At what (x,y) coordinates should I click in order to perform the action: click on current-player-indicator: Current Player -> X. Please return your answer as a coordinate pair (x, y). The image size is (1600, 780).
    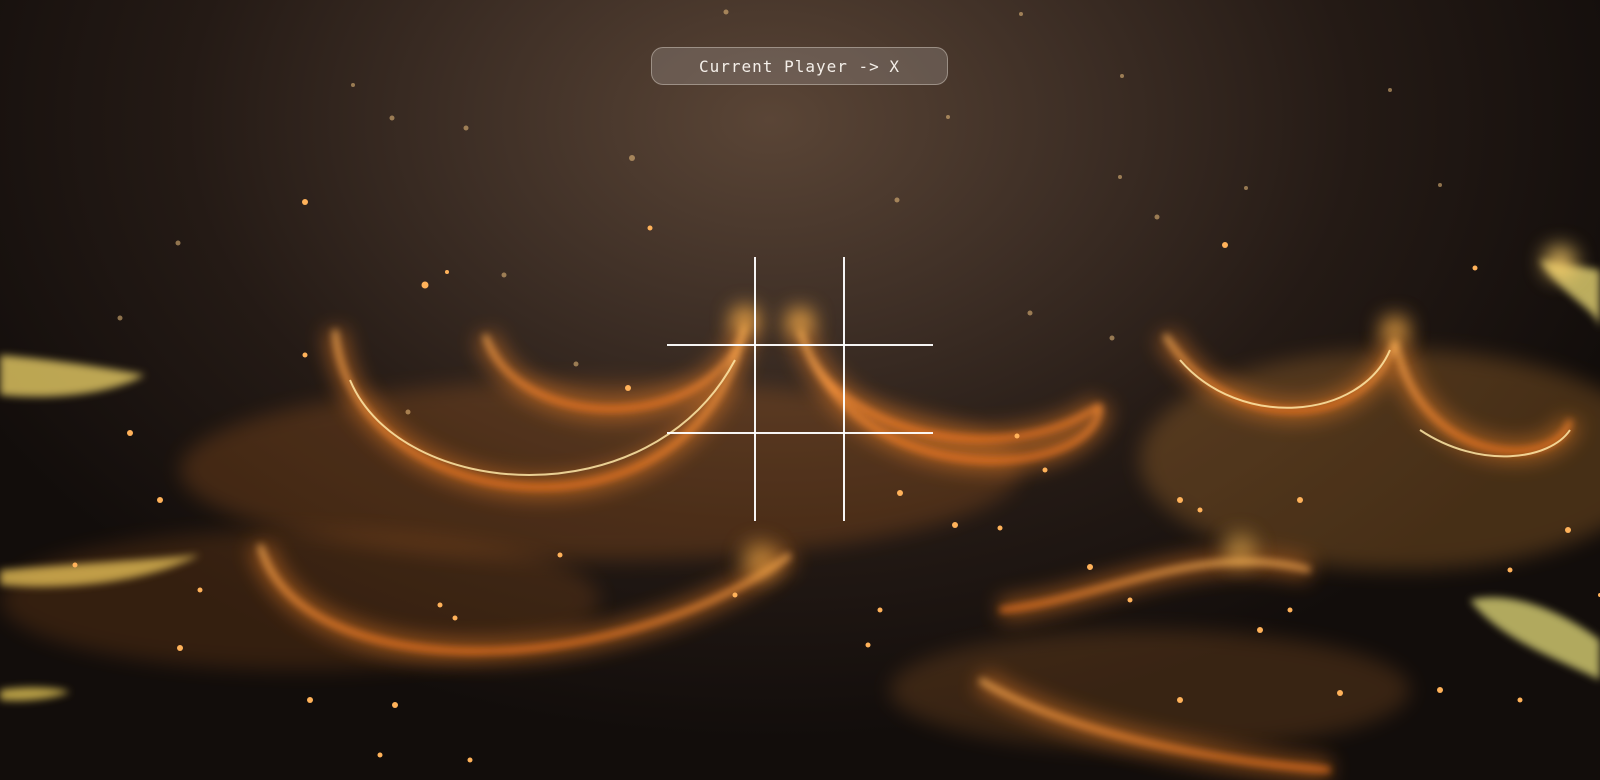
    Looking at the image, I should click on (799, 66).